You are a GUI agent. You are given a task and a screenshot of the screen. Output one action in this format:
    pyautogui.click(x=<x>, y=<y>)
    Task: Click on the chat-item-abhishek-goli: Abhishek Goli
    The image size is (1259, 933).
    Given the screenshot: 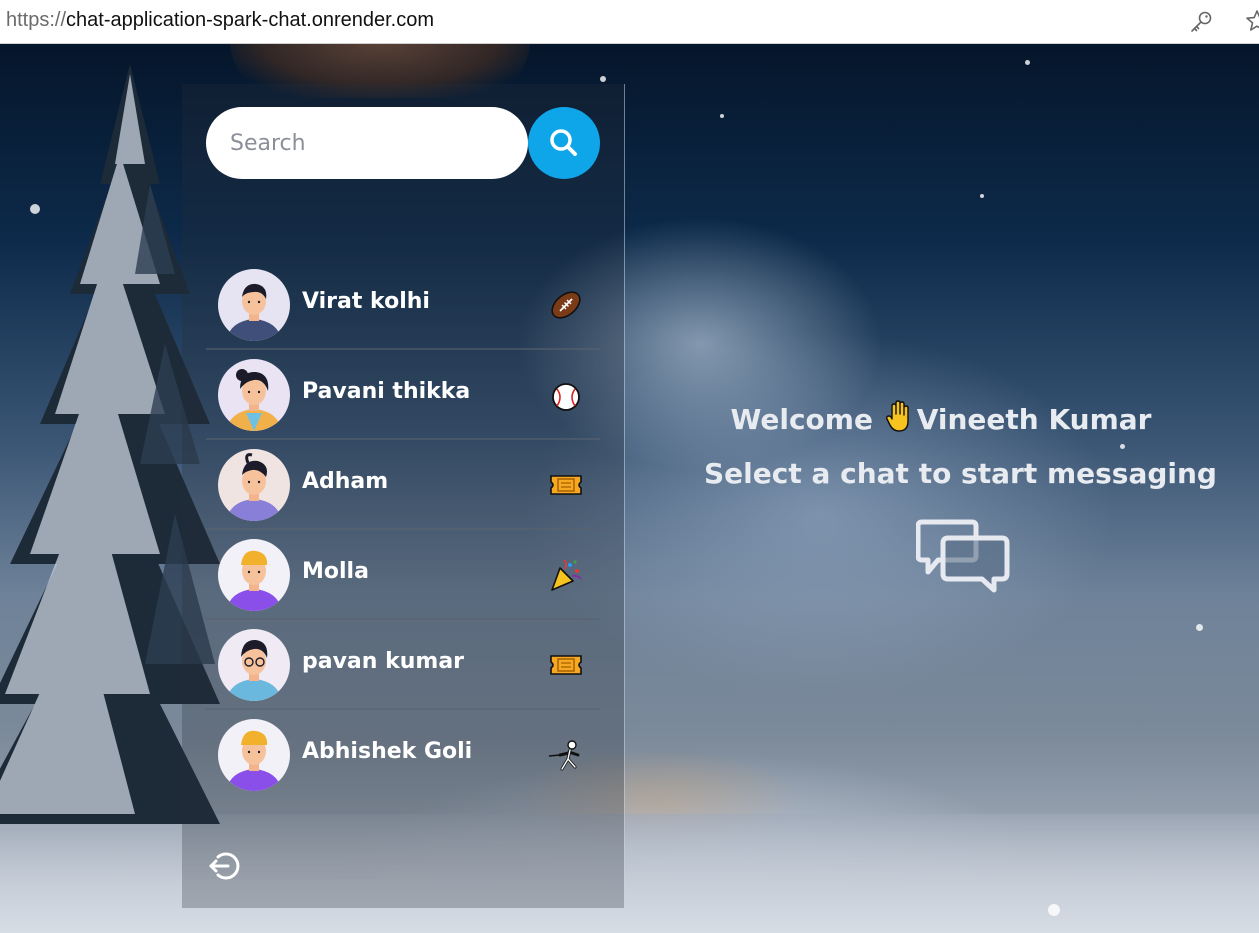 What is the action you would take?
    pyautogui.click(x=403, y=755)
    